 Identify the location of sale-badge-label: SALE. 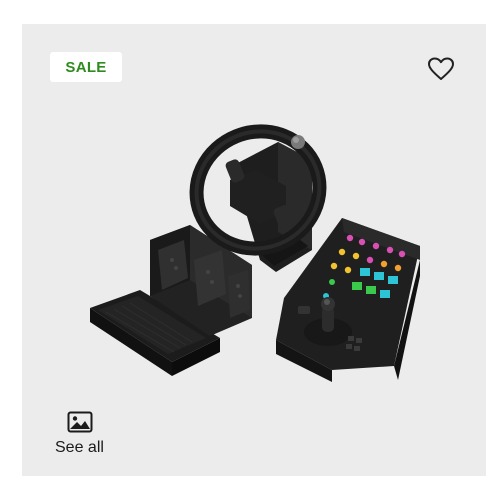
(86, 67).